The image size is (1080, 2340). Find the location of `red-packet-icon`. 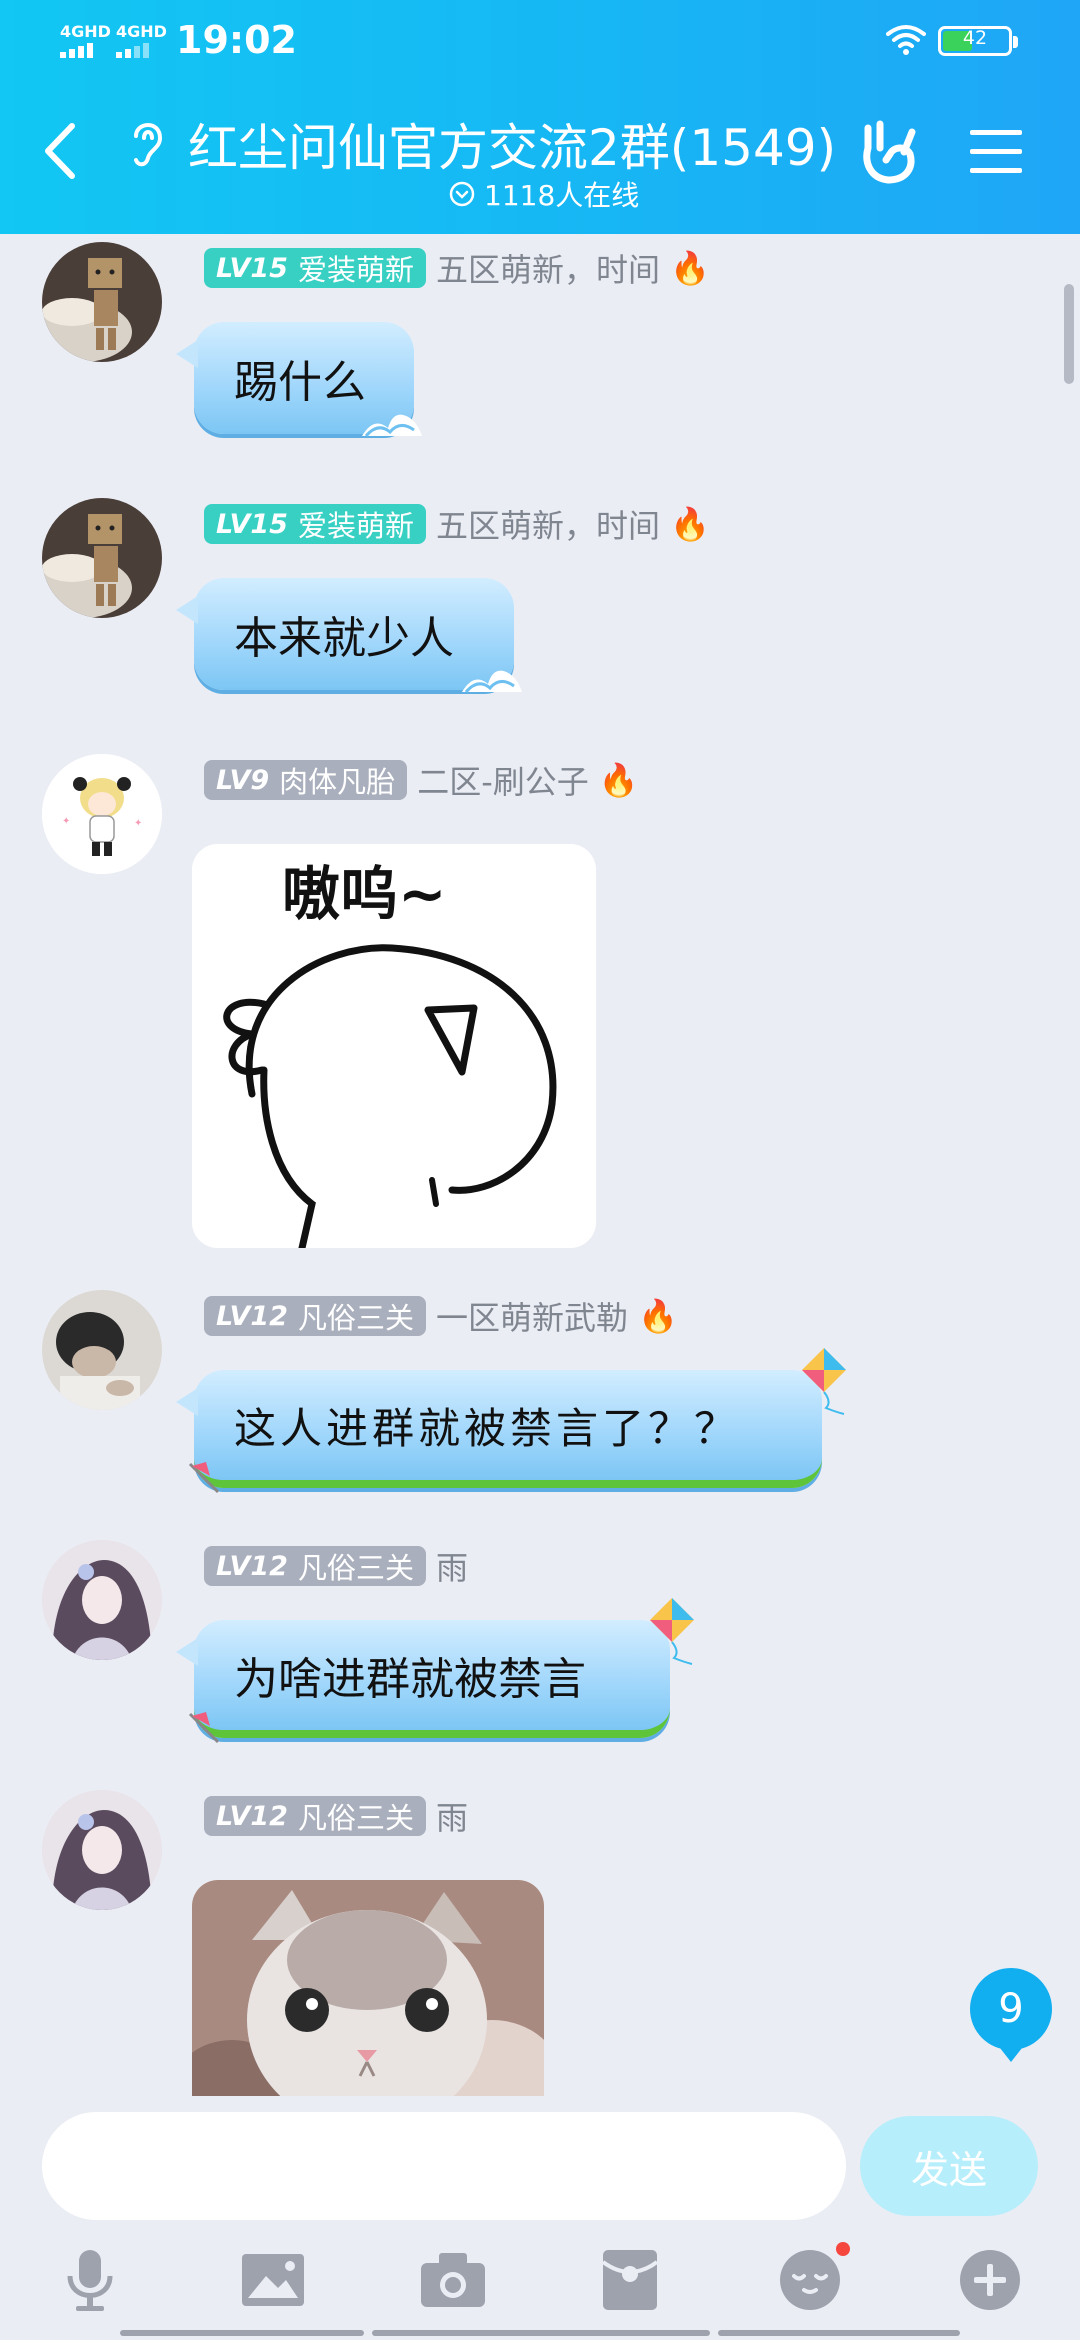

red-packet-icon is located at coordinates (630, 2280).